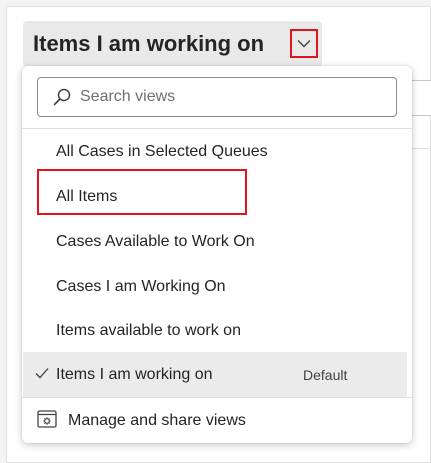 Image resolution: width=431 pixels, height=463 pixels. Describe the element at coordinates (62, 97) in the screenshot. I see `search-icon` at that location.